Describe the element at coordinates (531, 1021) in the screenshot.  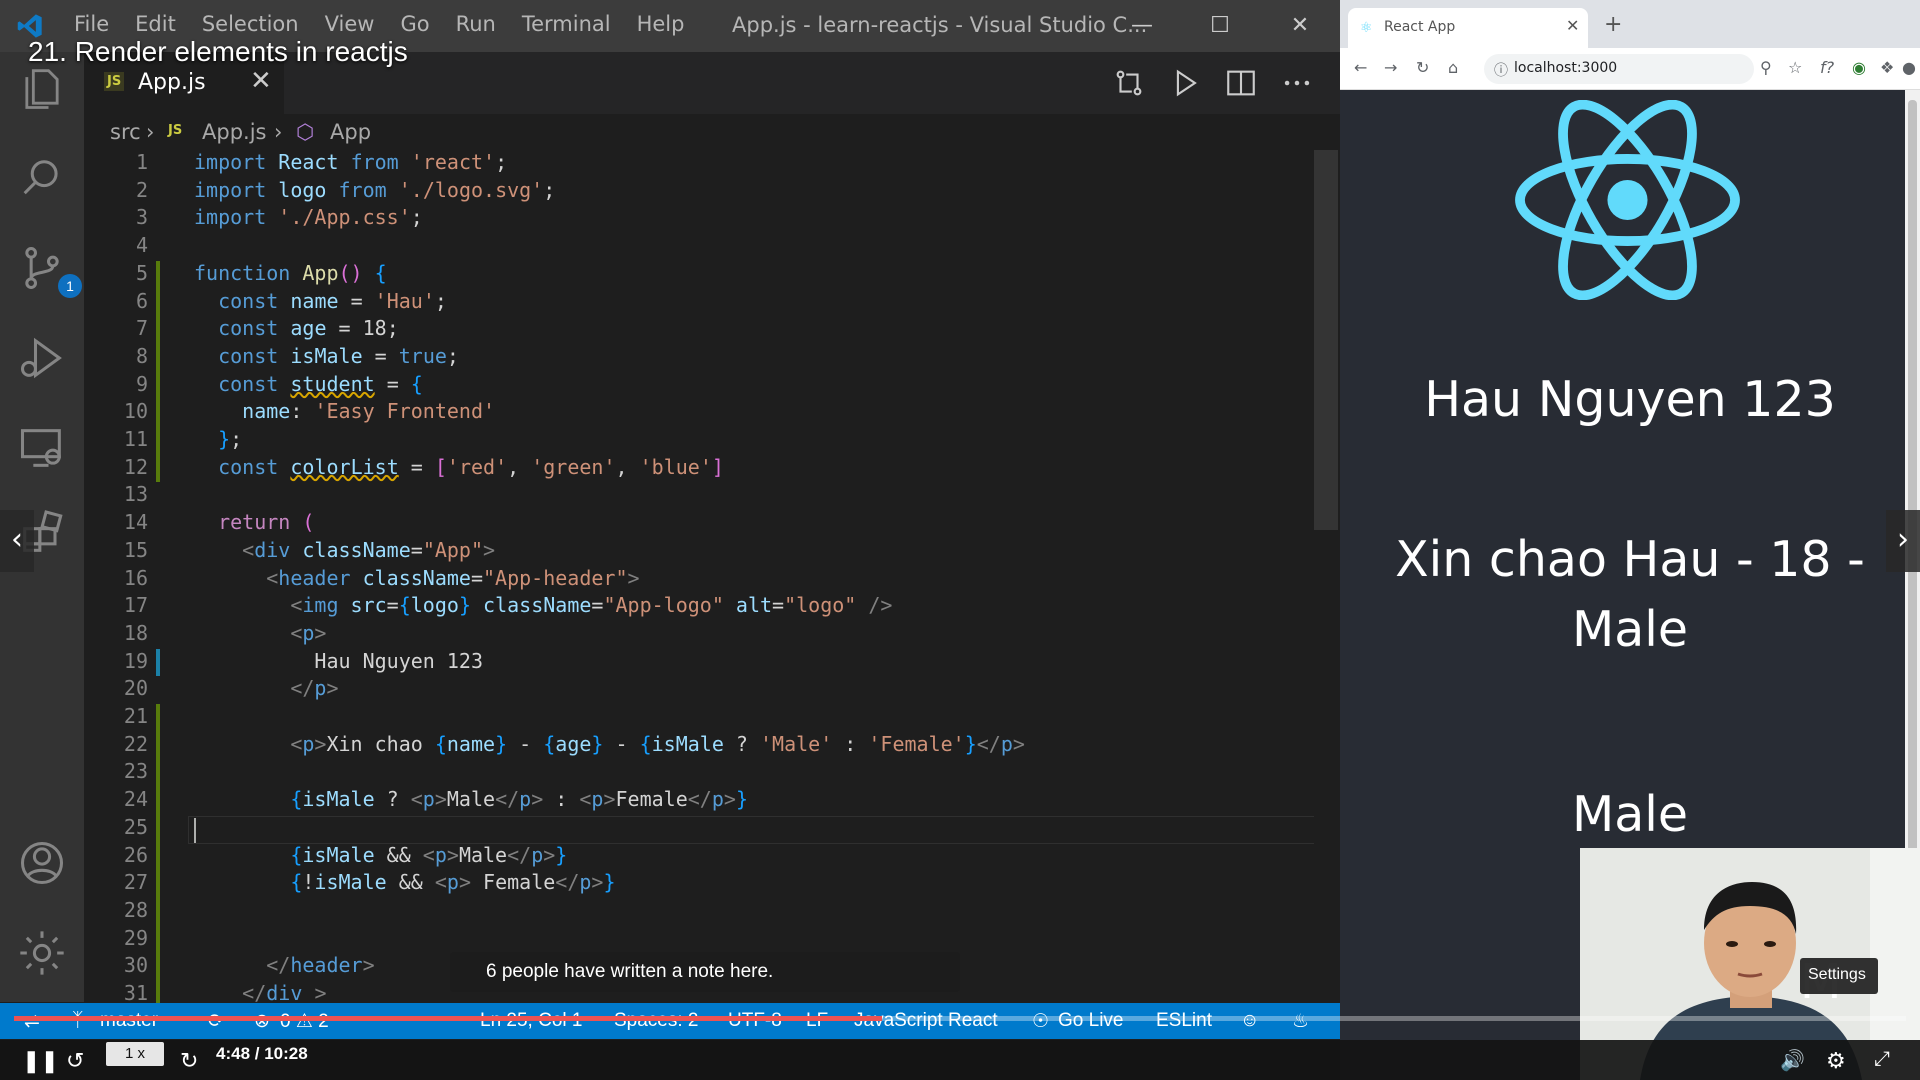
I see `cursor-position: Ln 25, Col 1` at that location.